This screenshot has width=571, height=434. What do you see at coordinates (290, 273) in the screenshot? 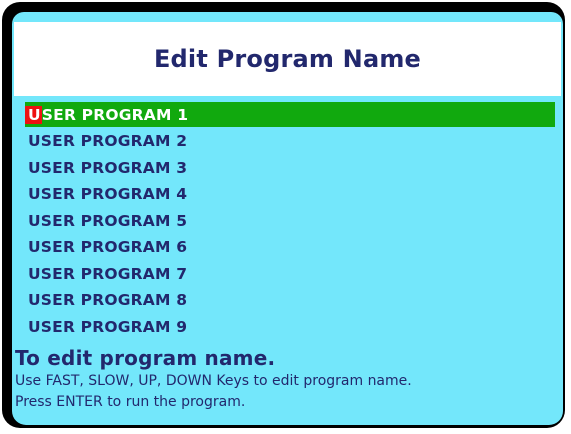
I see `program-item-7: USER PROGRAM 7` at bounding box center [290, 273].